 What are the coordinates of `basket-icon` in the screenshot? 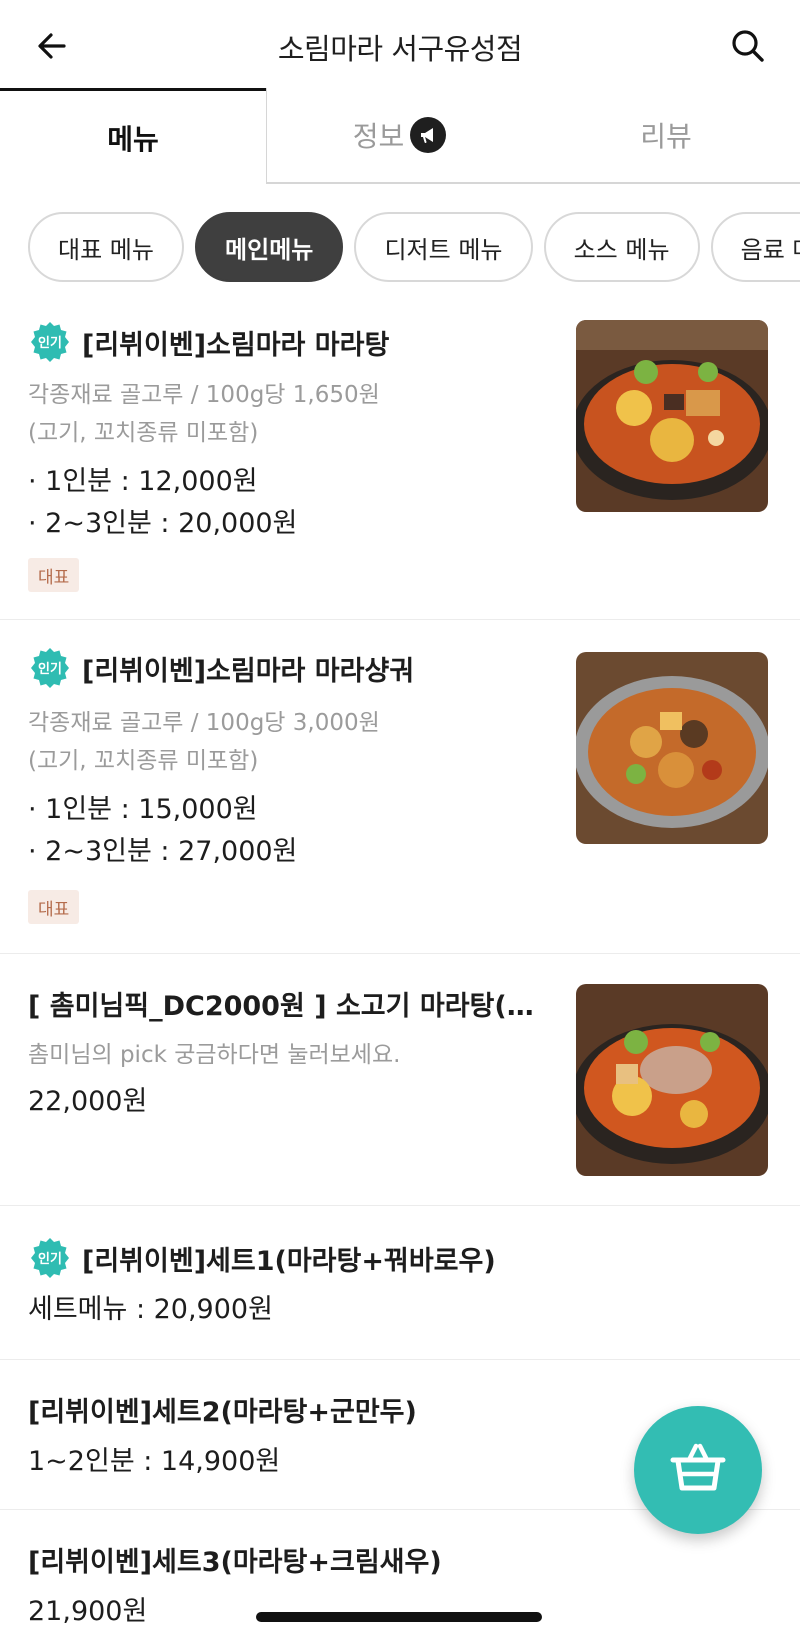 It's located at (698, 1470).